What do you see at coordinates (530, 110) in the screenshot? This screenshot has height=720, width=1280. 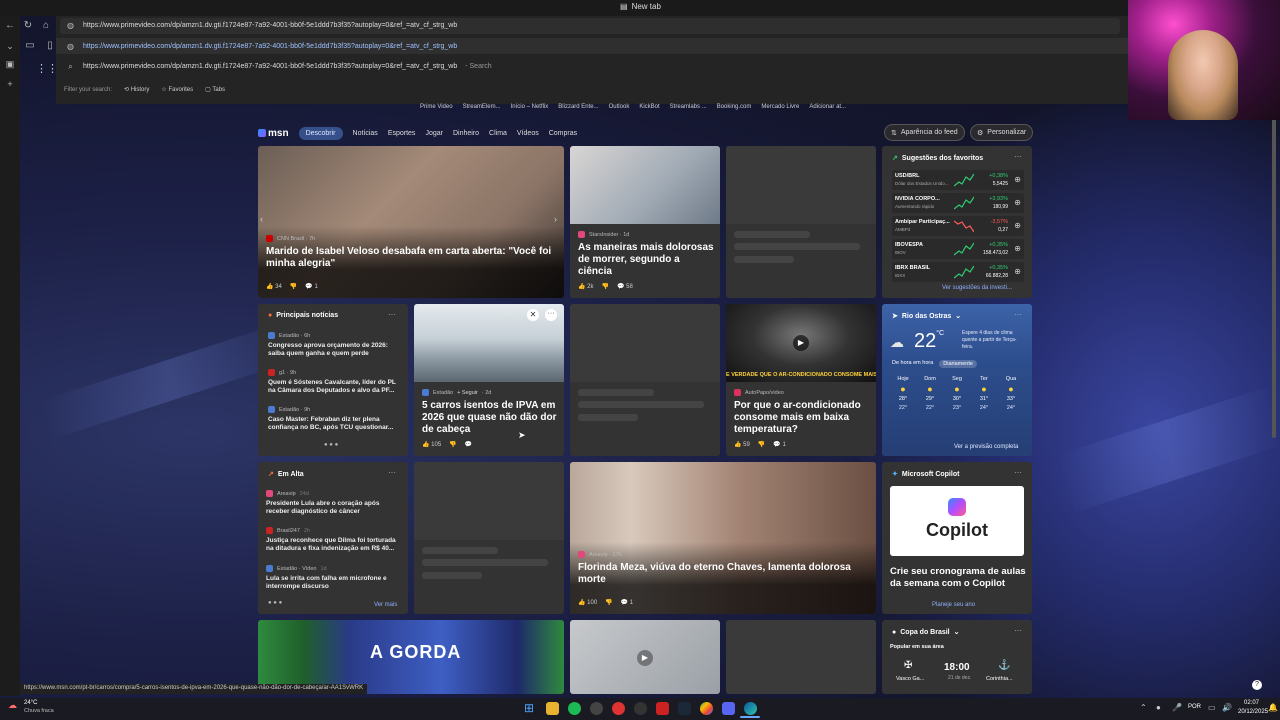 I see `favorite-item: Início – Netflix` at bounding box center [530, 110].